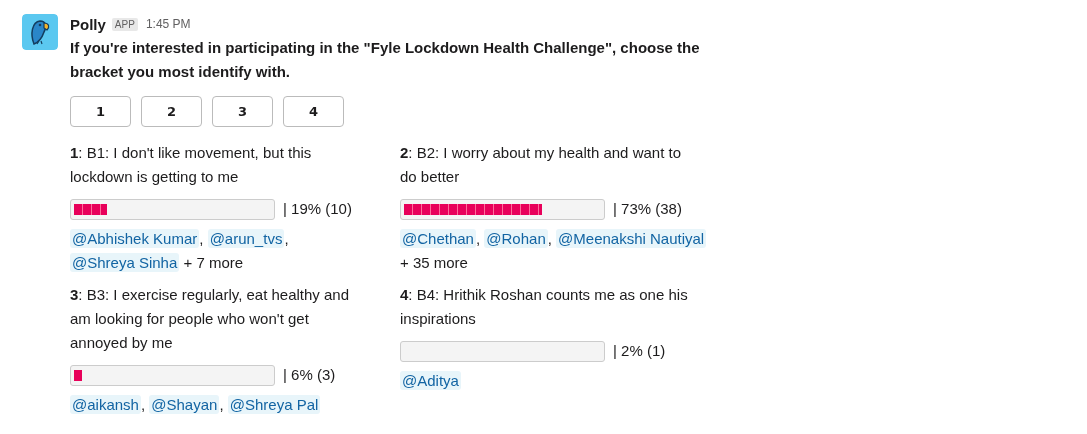 This screenshot has width=1087, height=434. What do you see at coordinates (541, 165) in the screenshot?
I see `option-text: 2: B2: I worry about my health and want to do better` at bounding box center [541, 165].